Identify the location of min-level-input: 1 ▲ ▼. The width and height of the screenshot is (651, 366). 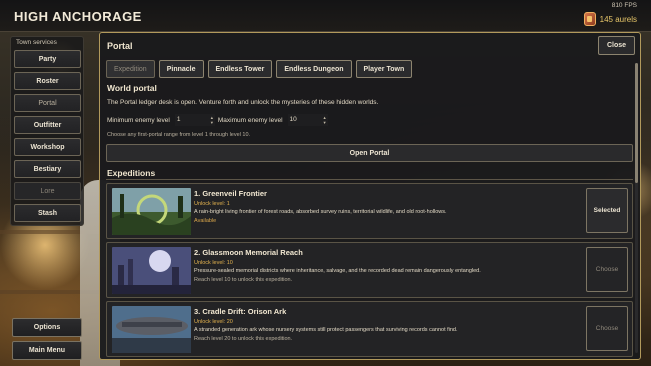
(194, 120).